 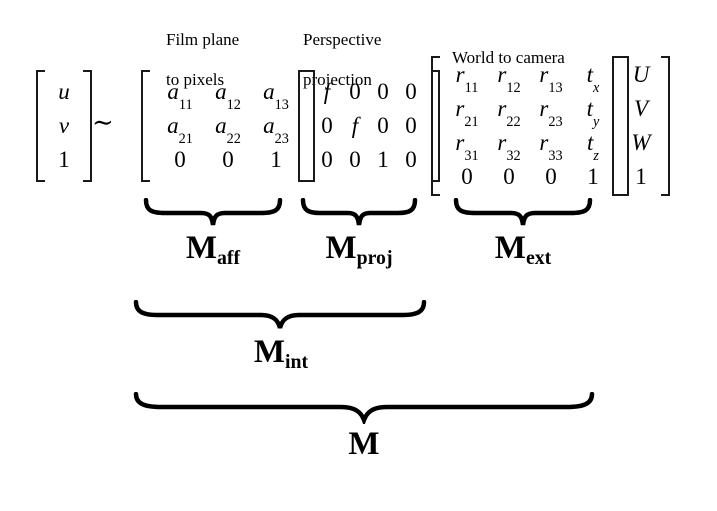 I want to click on cell-a11: a11, so click(x=180, y=96).